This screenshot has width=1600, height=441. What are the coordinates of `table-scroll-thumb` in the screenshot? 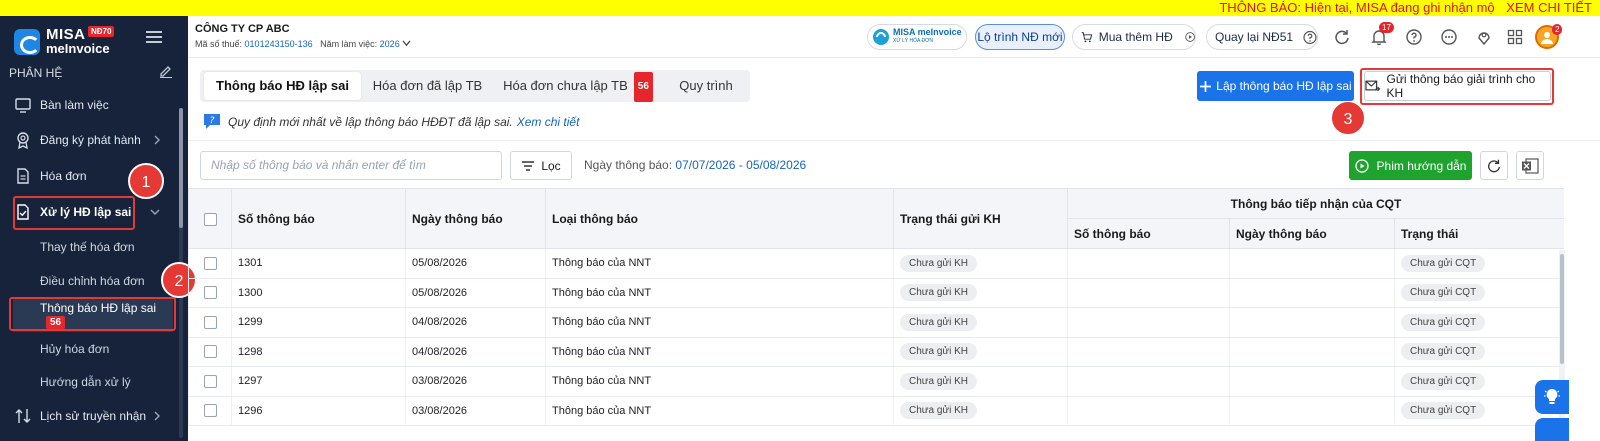 It's located at (1562, 309).